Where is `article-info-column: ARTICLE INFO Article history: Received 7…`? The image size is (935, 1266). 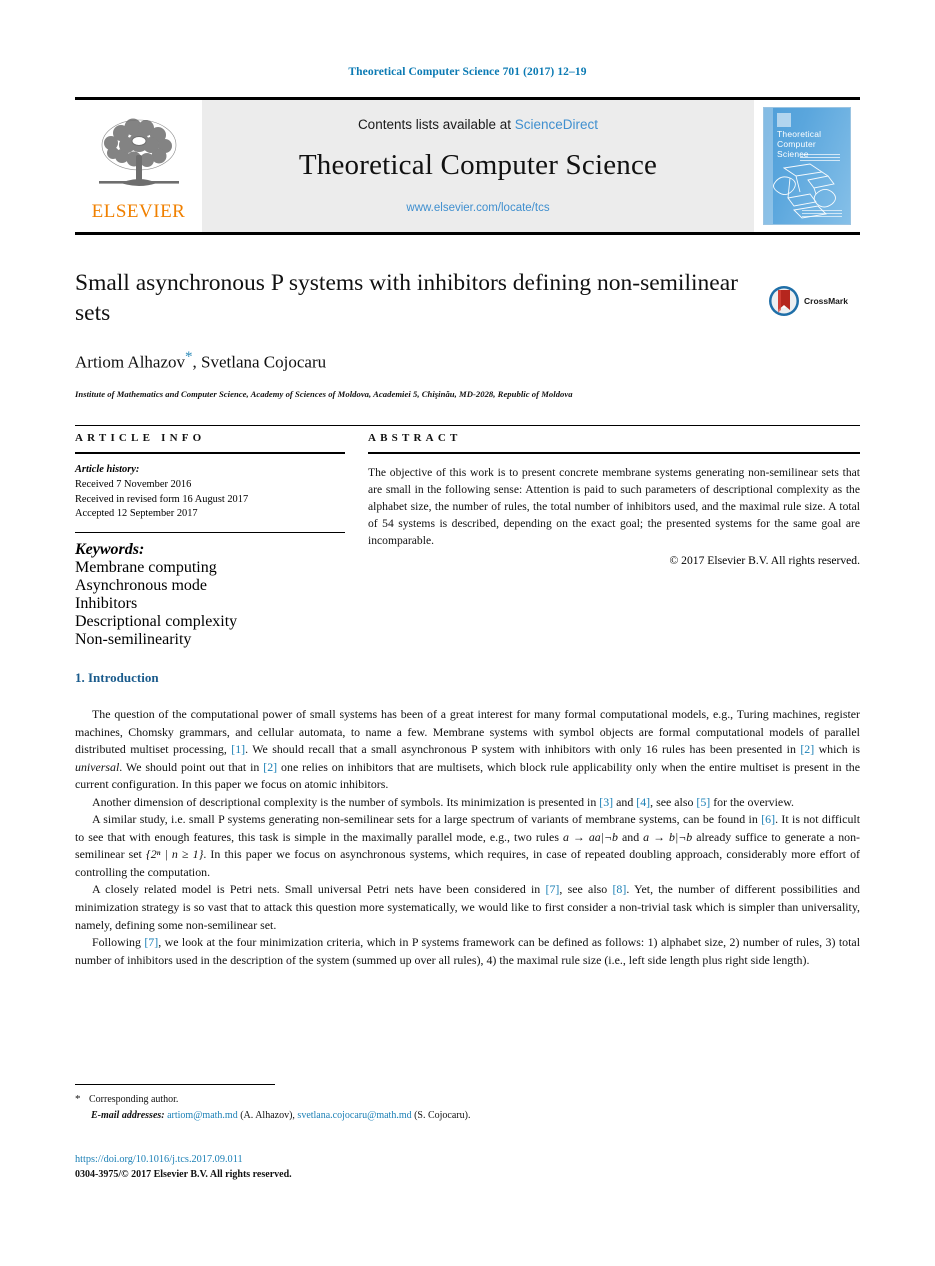 article-info-column: ARTICLE INFO Article history: Received 7… is located at coordinates (210, 540).